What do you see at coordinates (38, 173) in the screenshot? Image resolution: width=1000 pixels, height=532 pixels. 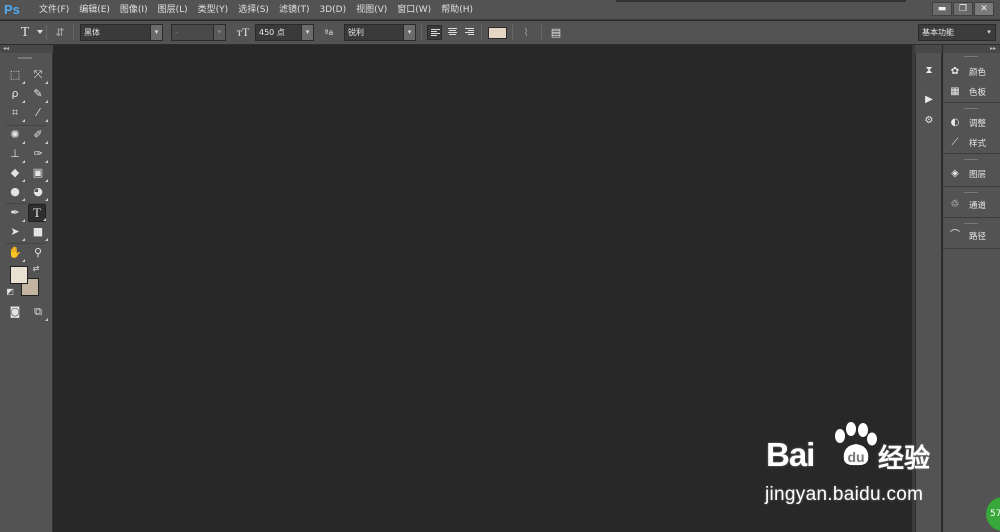 I see `gradient-tool-icon: ▣` at bounding box center [38, 173].